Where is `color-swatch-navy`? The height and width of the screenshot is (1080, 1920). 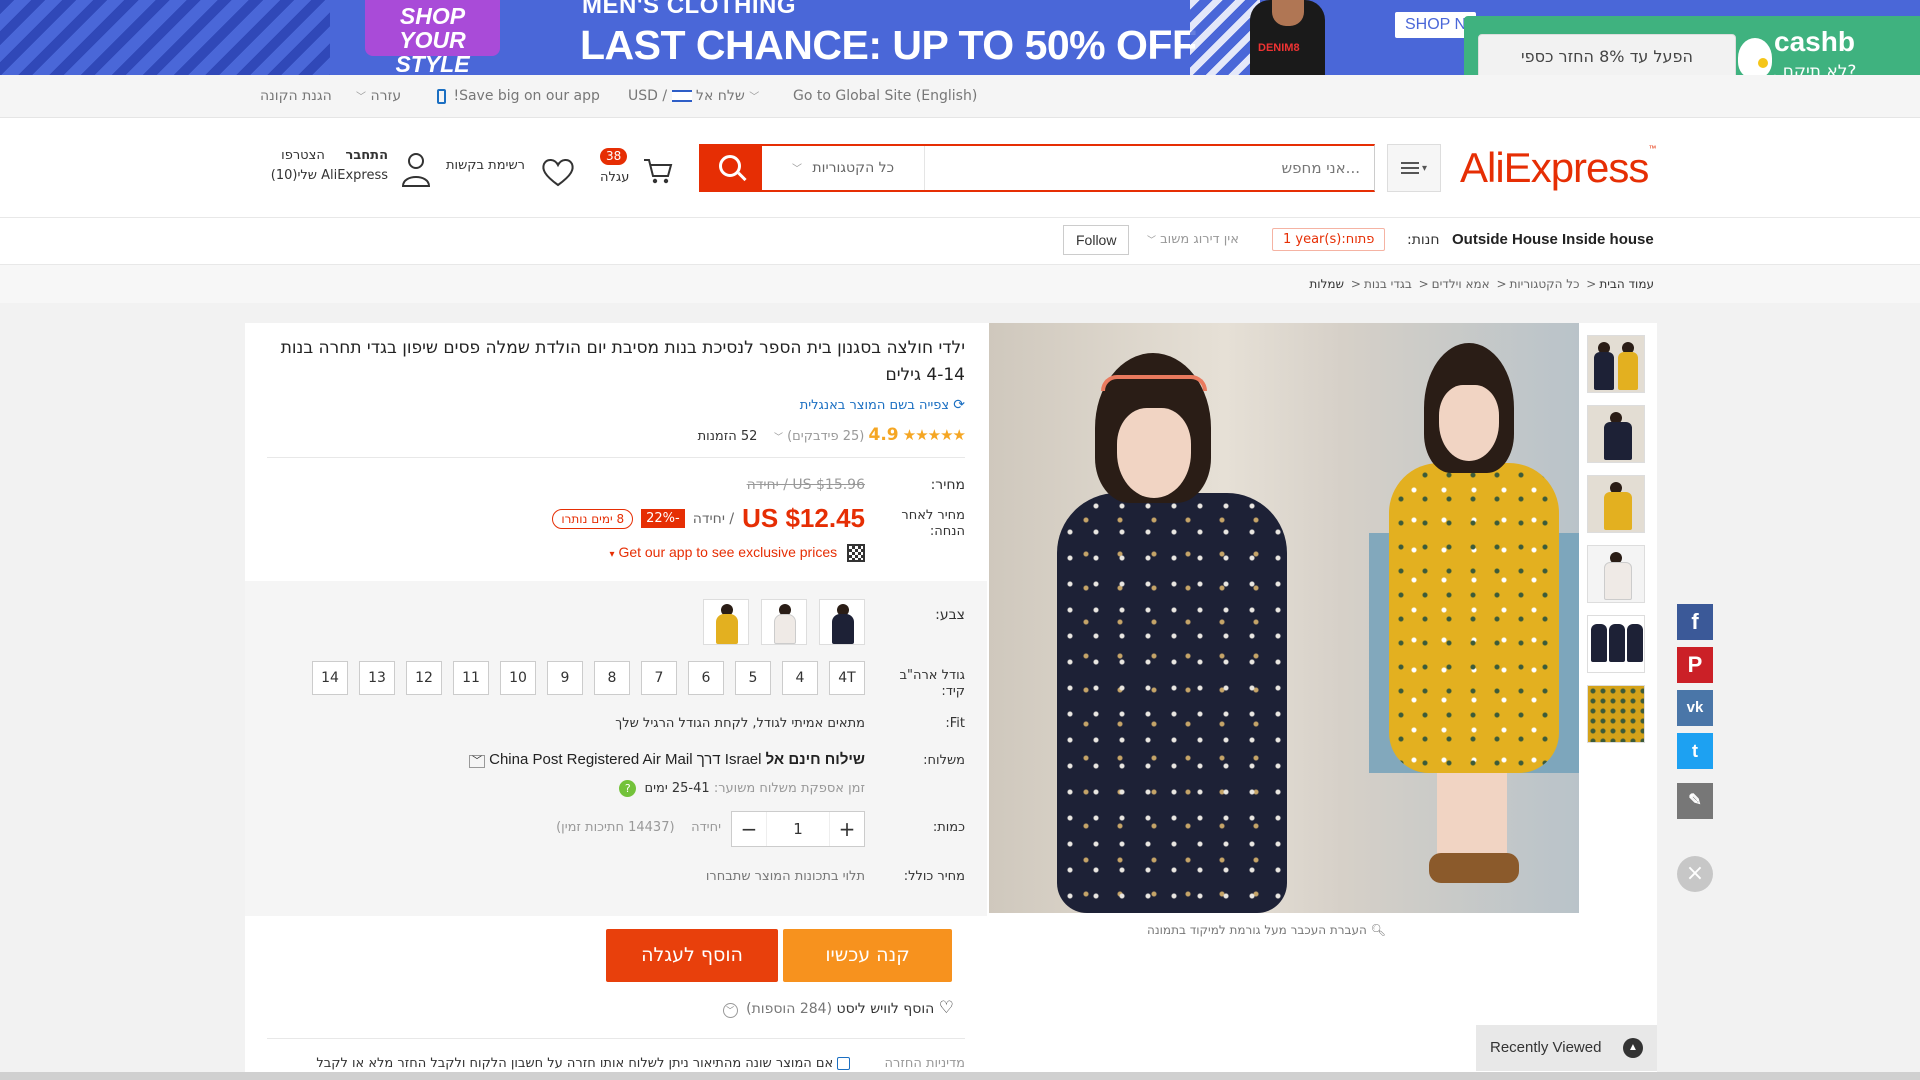
color-swatch-navy is located at coordinates (842, 622).